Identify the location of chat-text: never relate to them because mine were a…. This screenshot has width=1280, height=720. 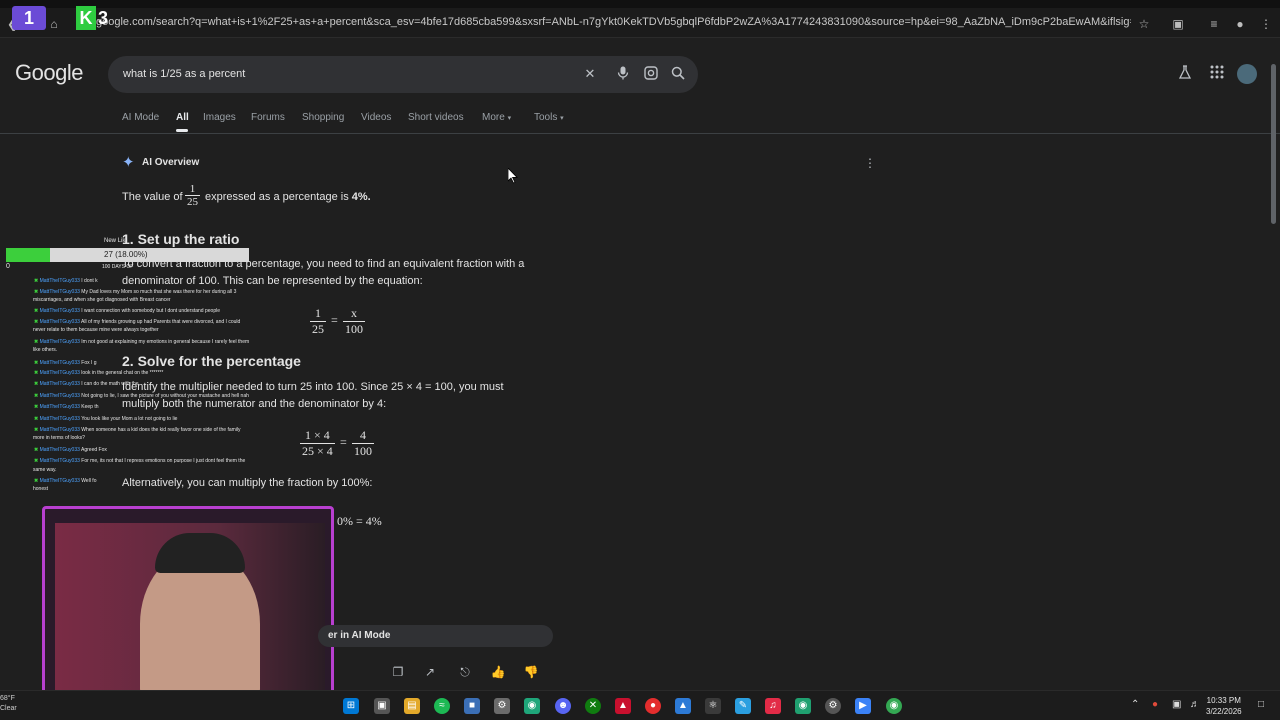
(96, 330).